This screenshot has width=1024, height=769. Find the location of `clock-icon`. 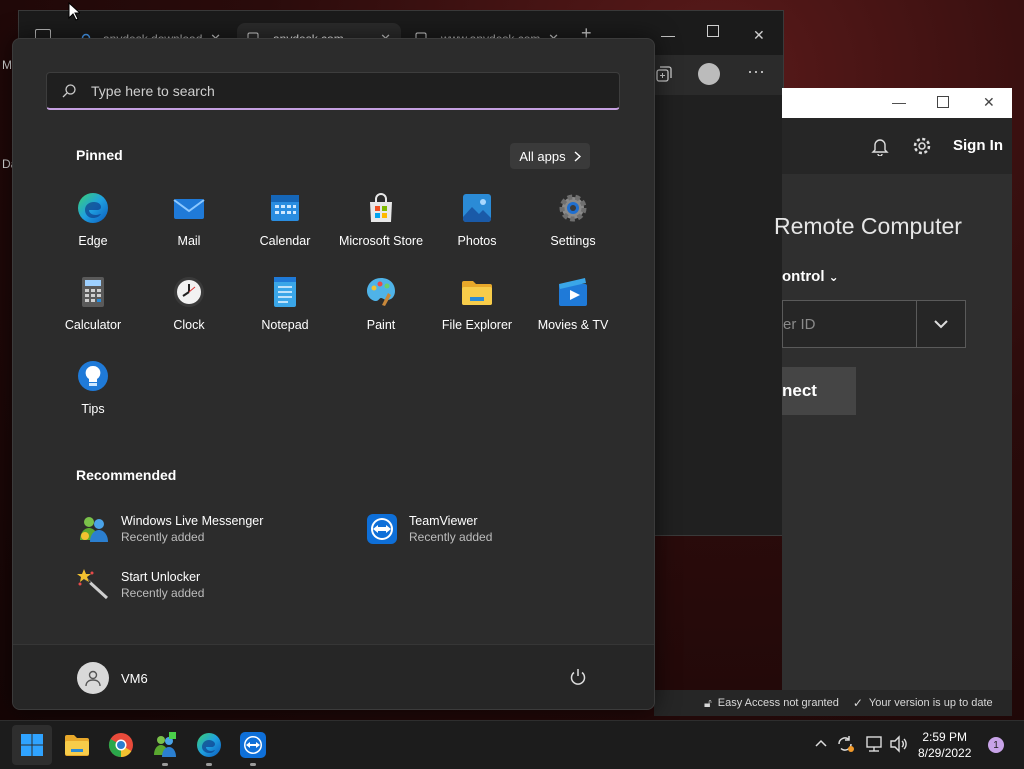

clock-icon is located at coordinates (189, 292).